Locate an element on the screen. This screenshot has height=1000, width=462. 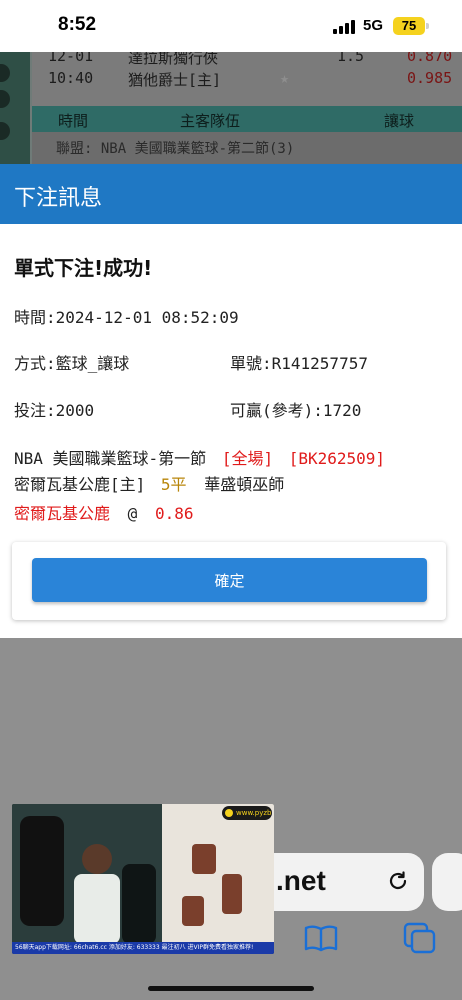
bet-time: 時間:2024-12-01 08:52:09 is located at coordinates (126, 317).